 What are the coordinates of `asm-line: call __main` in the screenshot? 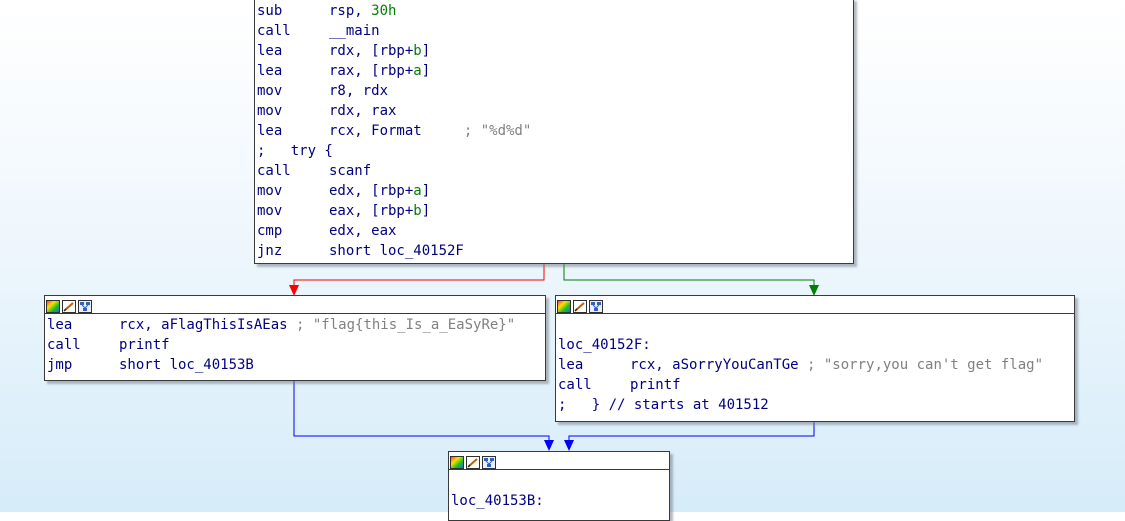 It's located at (555, 31).